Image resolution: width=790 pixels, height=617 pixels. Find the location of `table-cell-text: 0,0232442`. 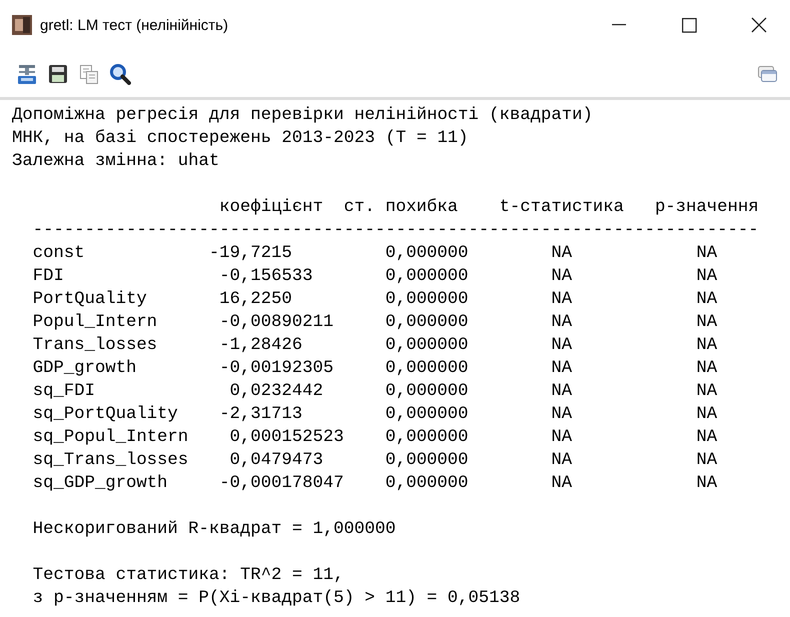

table-cell-text: 0,0232442 is located at coordinates (277, 392).